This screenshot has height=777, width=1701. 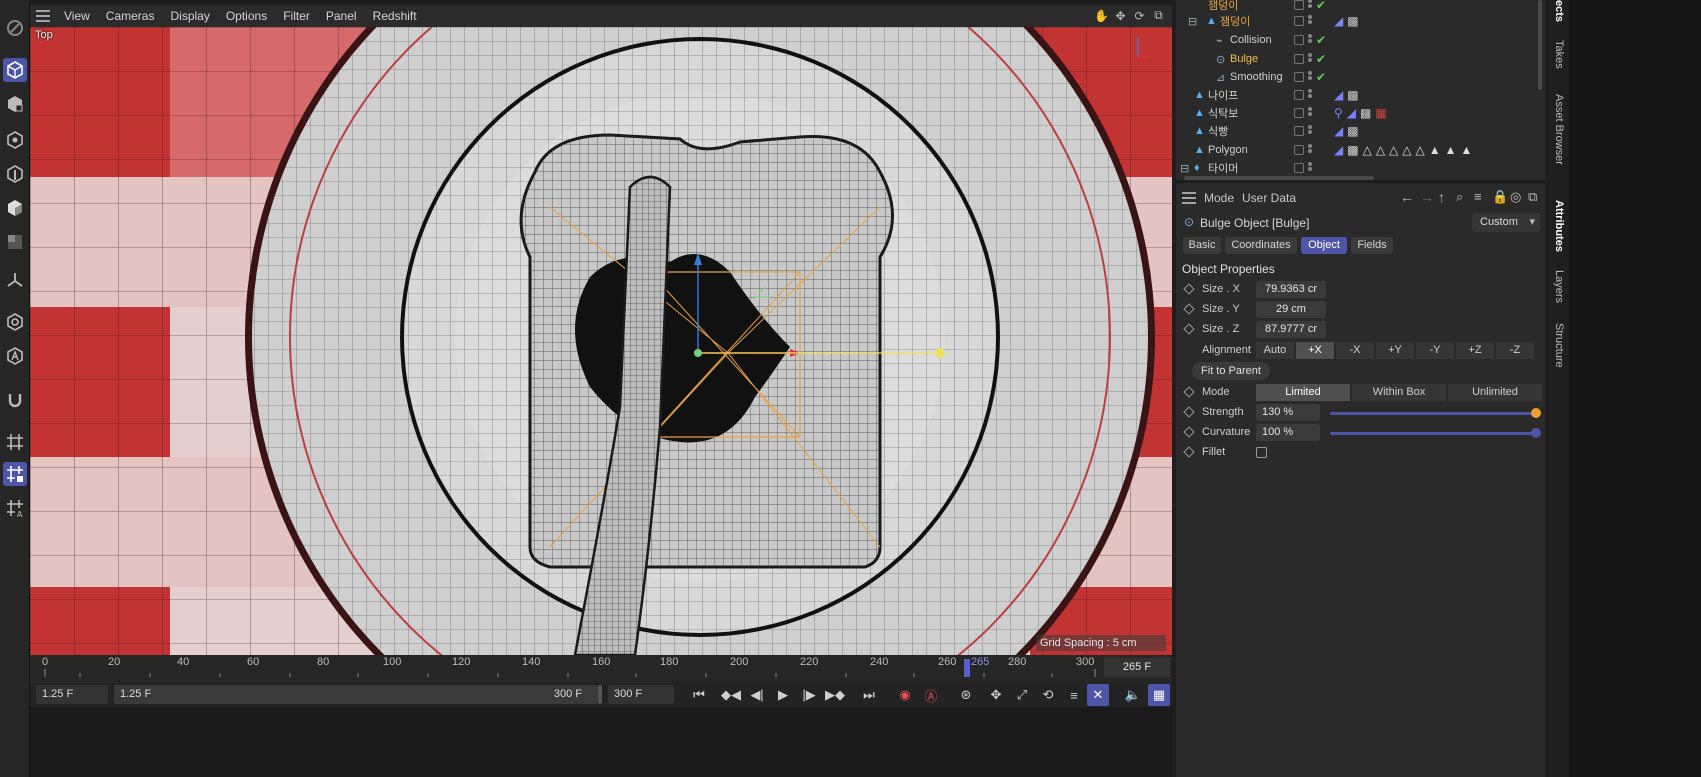 I want to click on object-row: ▲ Polygon ◢ ▩ △ △ △ △ △ ▲ ▲ ▲, so click(x=1360, y=150).